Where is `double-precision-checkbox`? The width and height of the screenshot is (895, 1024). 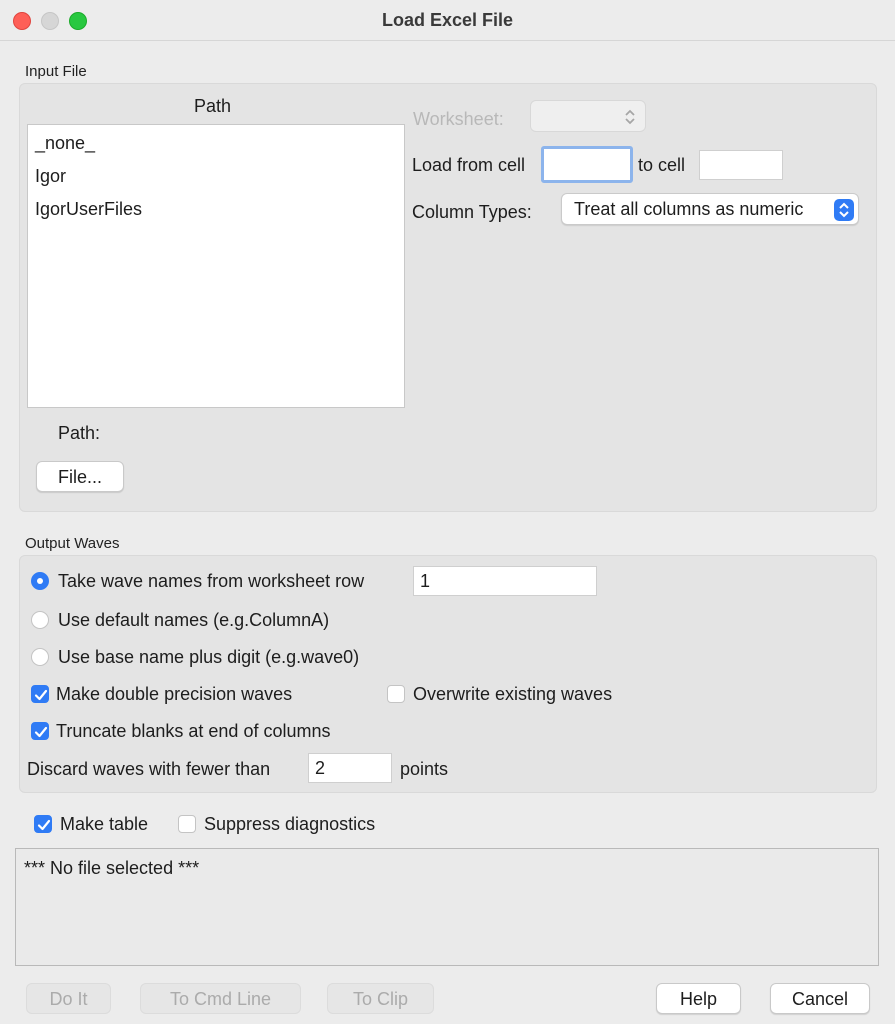
double-precision-checkbox is located at coordinates (40, 694).